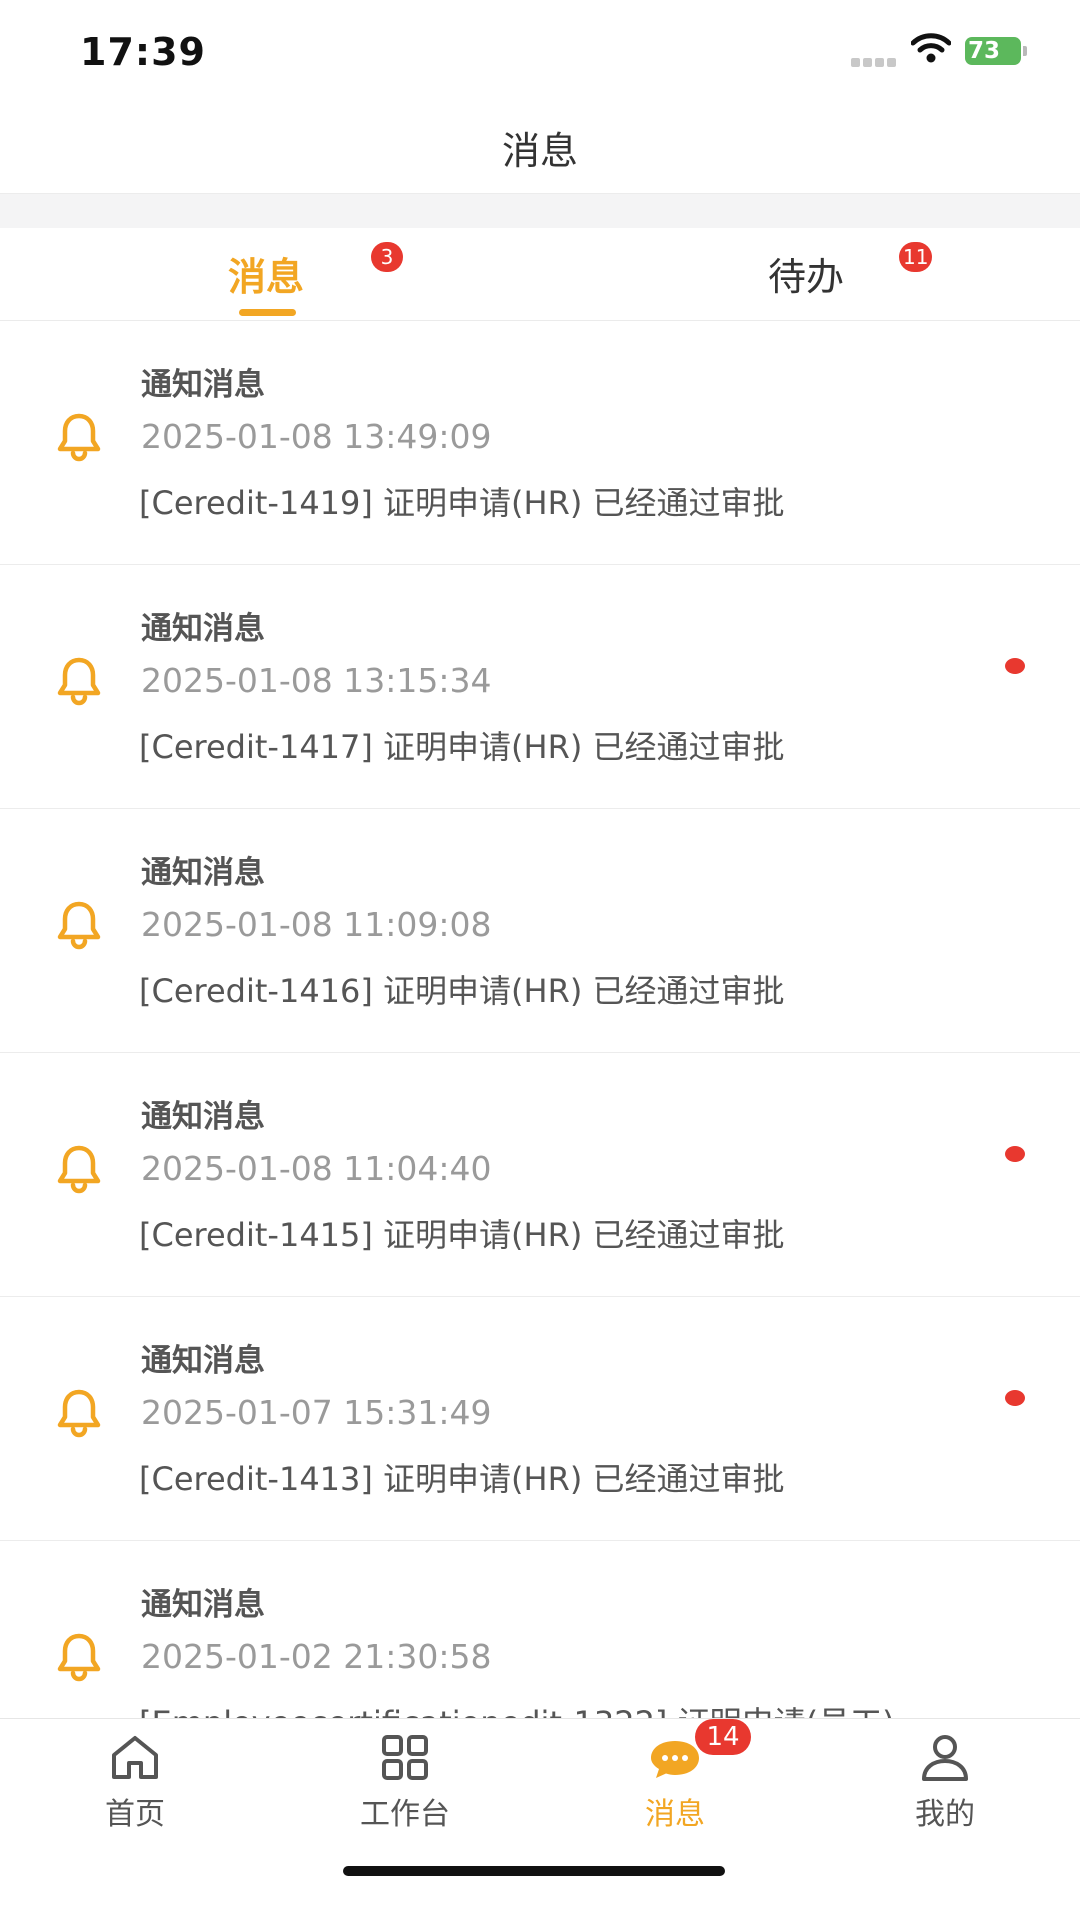 This screenshot has width=1080, height=1920. Describe the element at coordinates (540, 50) in the screenshot. I see `status-bar: 17:39 73` at that location.